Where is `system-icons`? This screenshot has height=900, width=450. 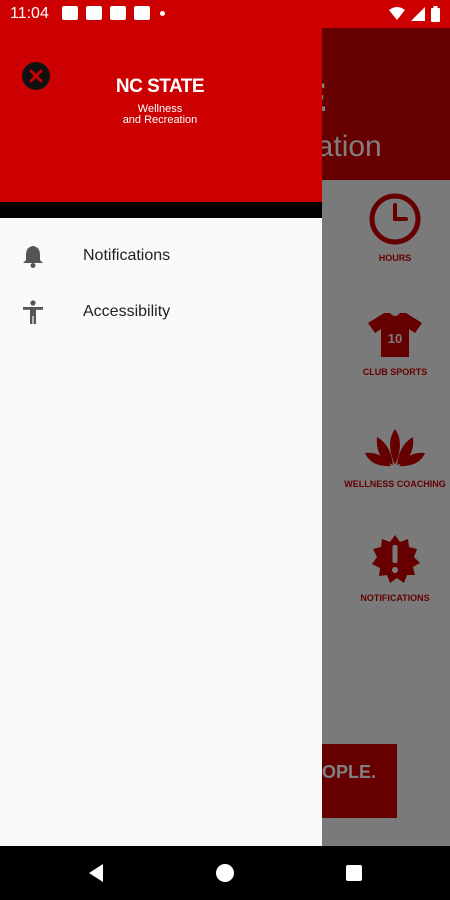 system-icons is located at coordinates (414, 14).